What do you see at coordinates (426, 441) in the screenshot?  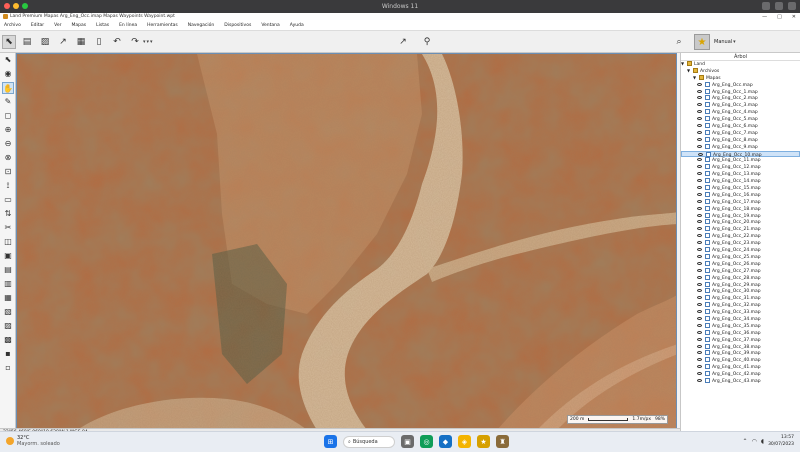 I see `taskbar-app-2-icon: ◎` at bounding box center [426, 441].